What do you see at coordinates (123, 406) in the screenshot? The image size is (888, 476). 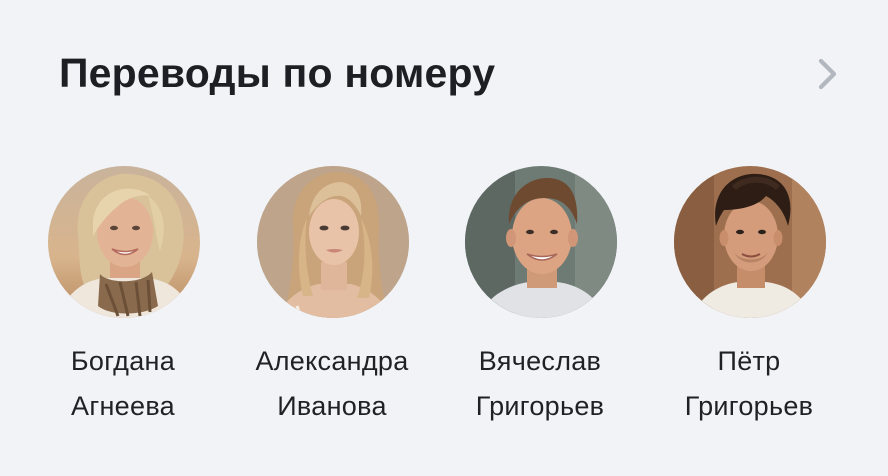 I see `contact-last-name: Агнеева` at bounding box center [123, 406].